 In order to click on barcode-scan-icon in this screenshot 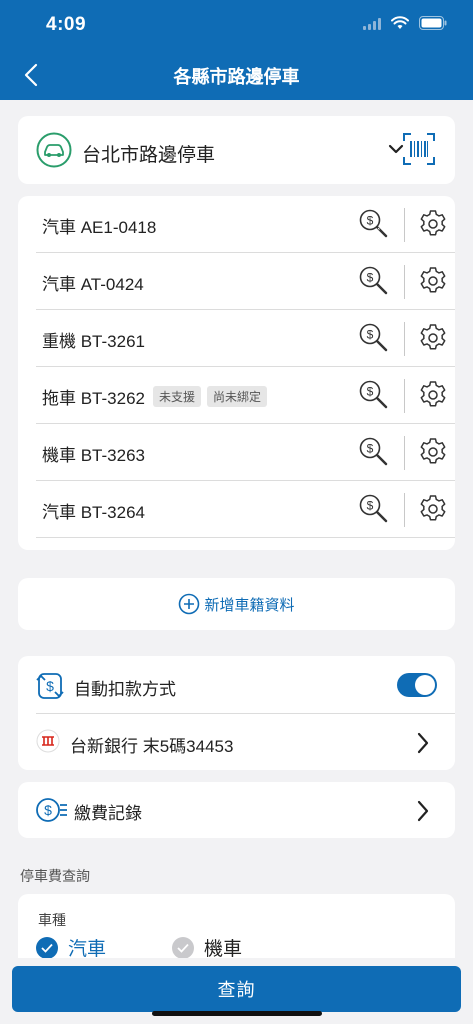, I will do `click(419, 151)`.